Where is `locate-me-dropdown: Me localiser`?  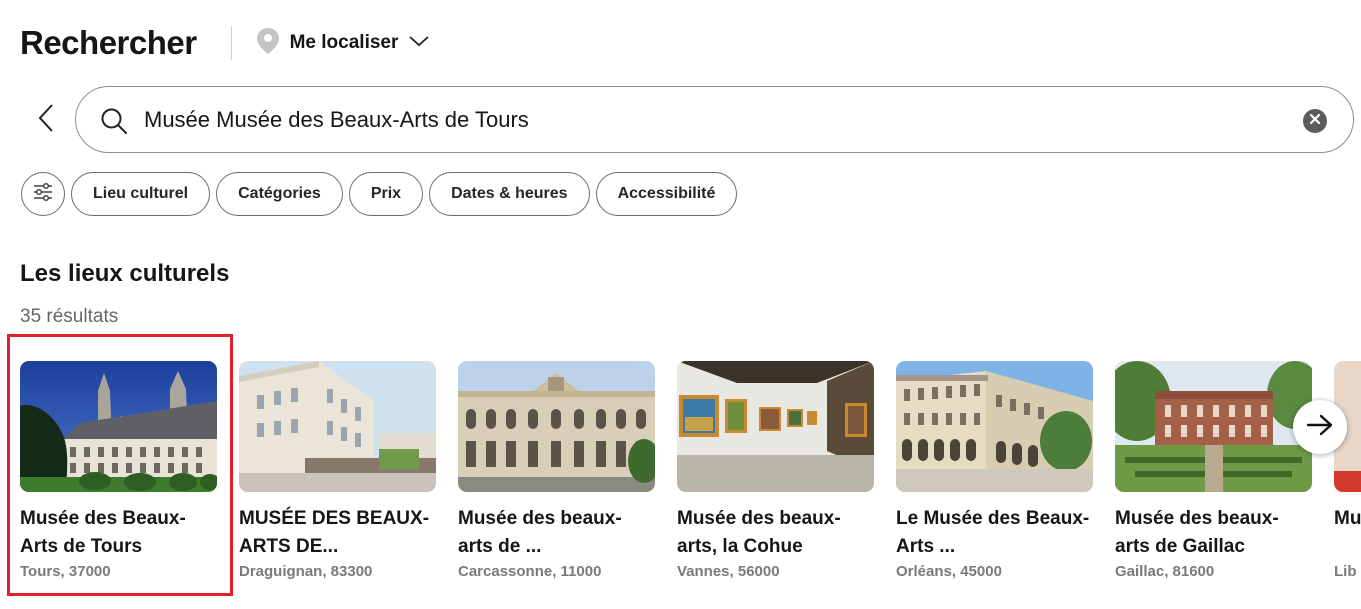
locate-me-dropdown: Me localiser is located at coordinates (343, 43).